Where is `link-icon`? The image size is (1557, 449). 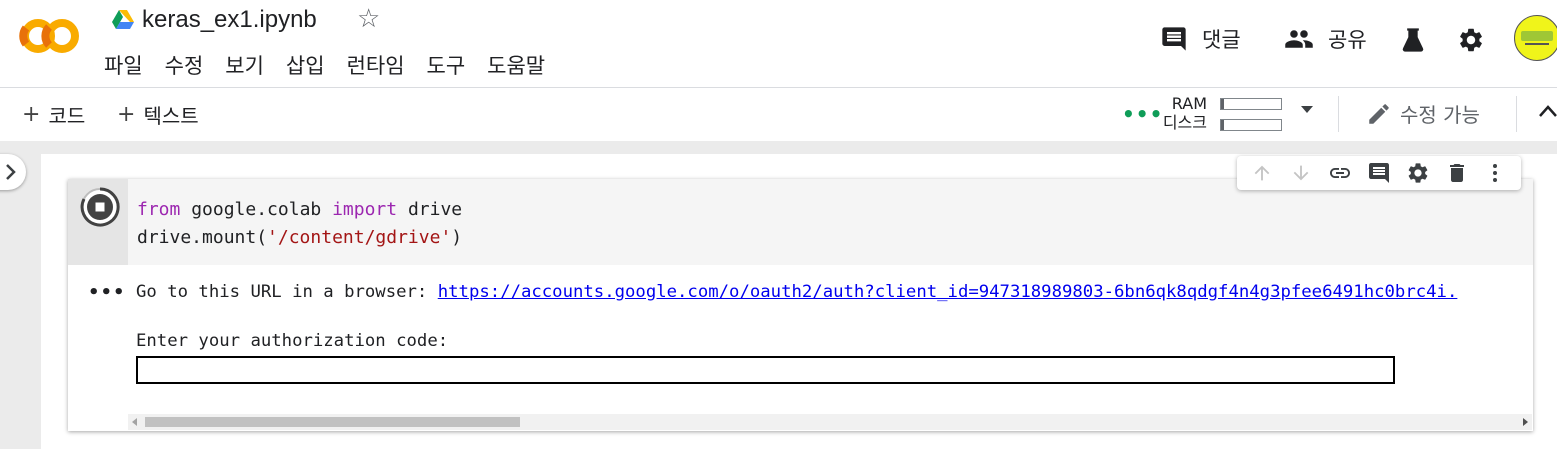 link-icon is located at coordinates (1340, 173).